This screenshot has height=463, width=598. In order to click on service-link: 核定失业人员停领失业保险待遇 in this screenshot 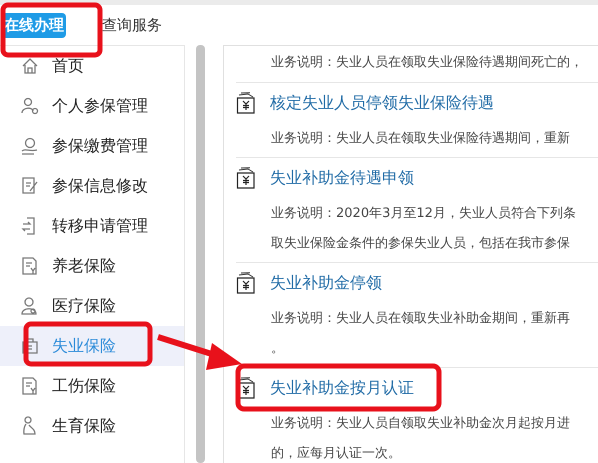, I will do `click(382, 103)`.